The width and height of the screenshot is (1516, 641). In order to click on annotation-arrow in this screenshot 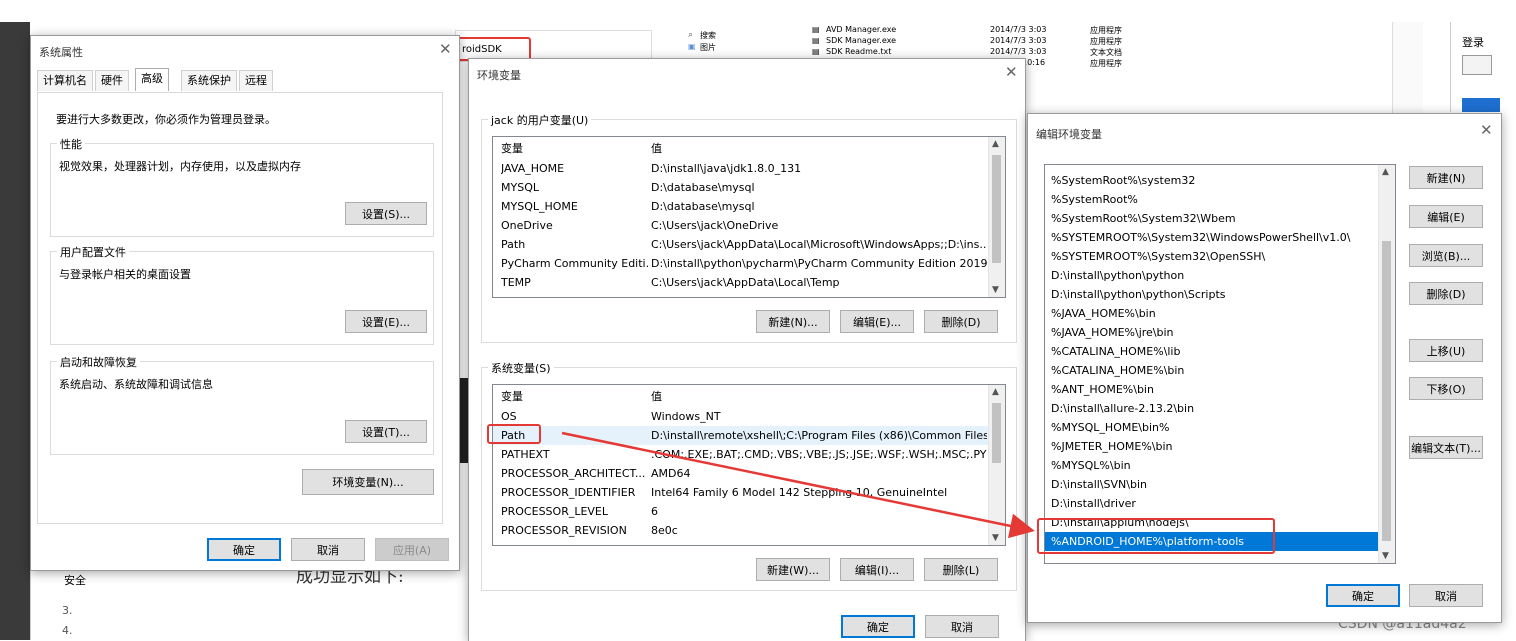, I will do `click(798, 485)`.